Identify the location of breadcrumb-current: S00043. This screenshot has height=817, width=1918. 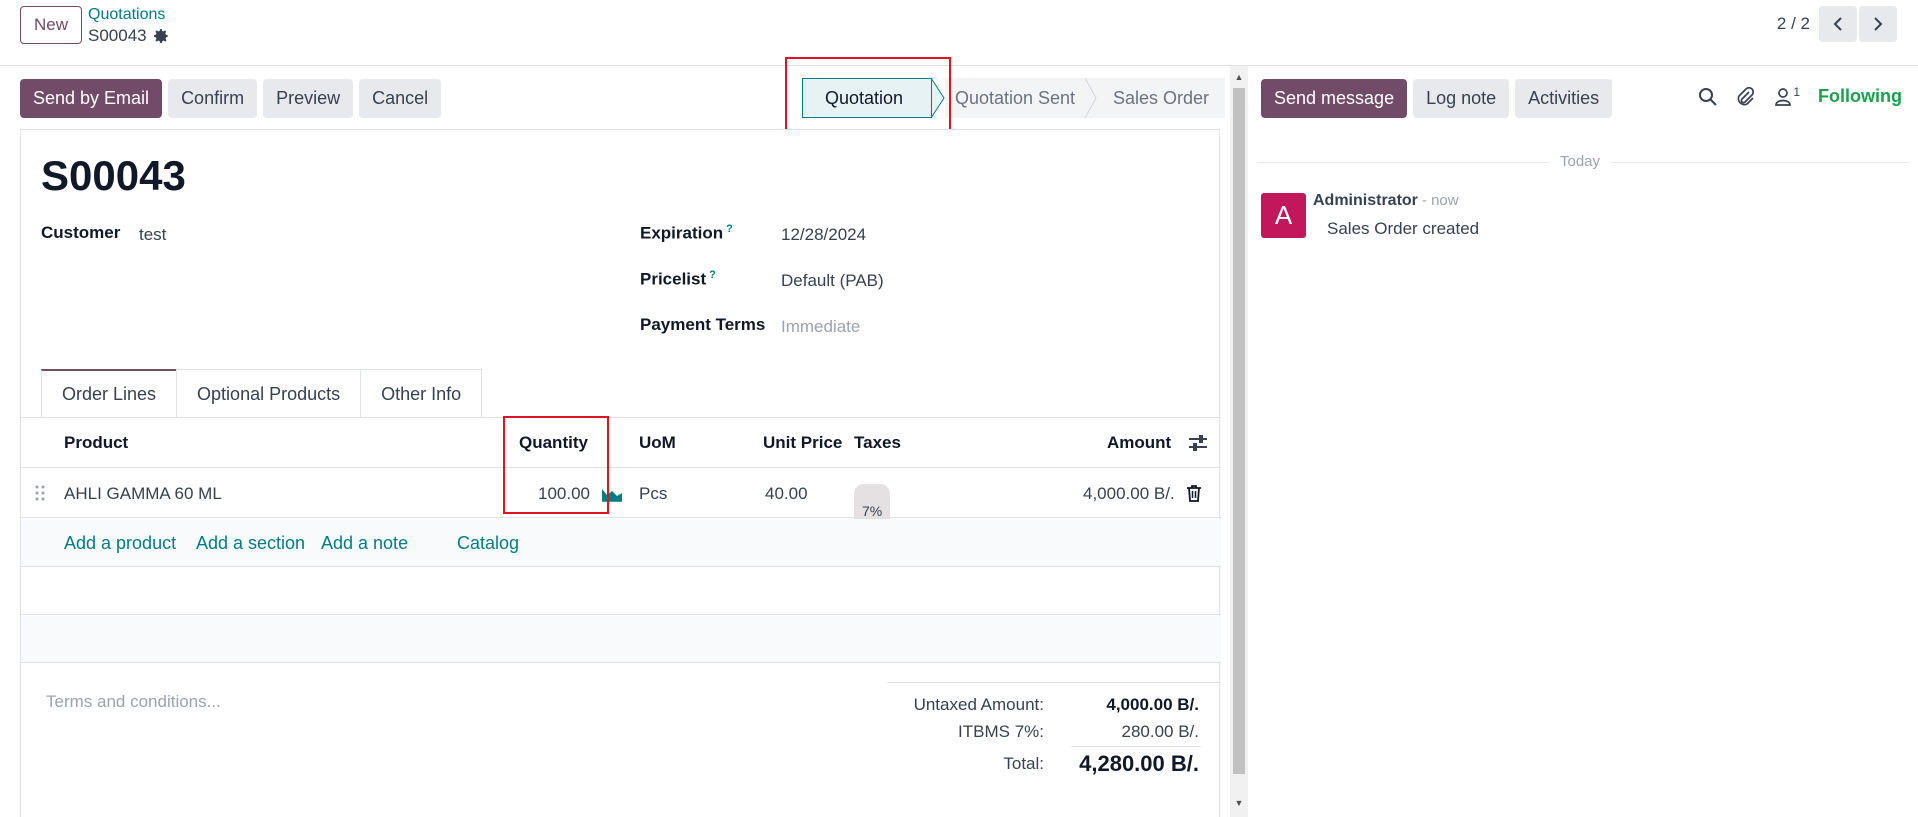
(128, 36).